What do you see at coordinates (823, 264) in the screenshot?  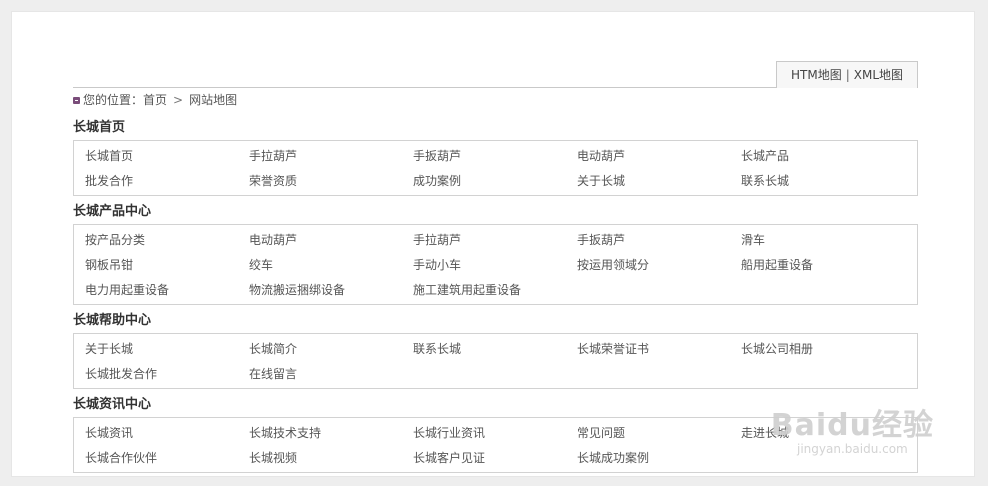 I see `sitemap-link: 船用起重设备` at bounding box center [823, 264].